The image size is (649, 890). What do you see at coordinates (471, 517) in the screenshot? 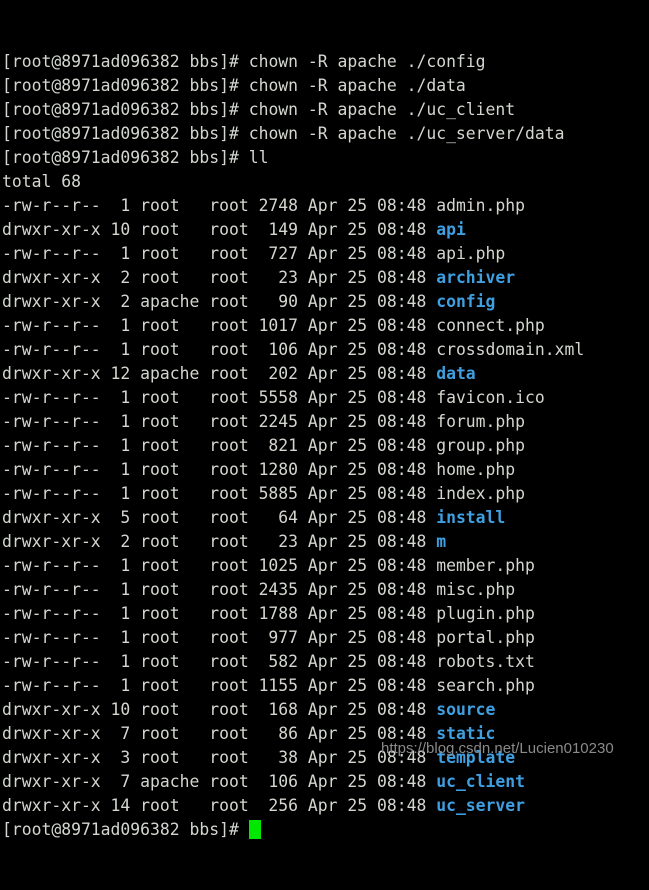
I see `directory-name: install` at bounding box center [471, 517].